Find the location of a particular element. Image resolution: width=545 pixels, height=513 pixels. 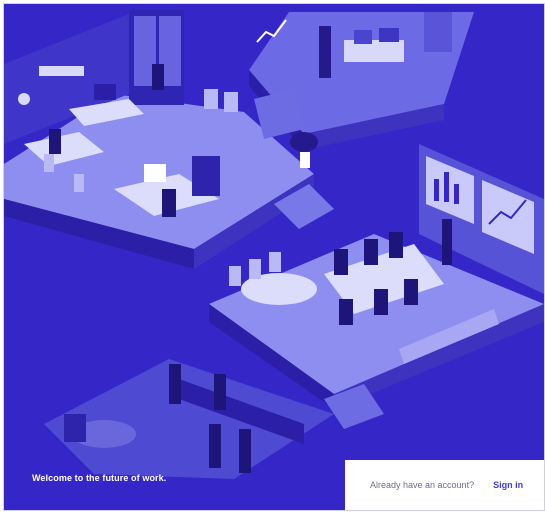

signin-panel: Already have an account? Sign in is located at coordinates (444, 485).